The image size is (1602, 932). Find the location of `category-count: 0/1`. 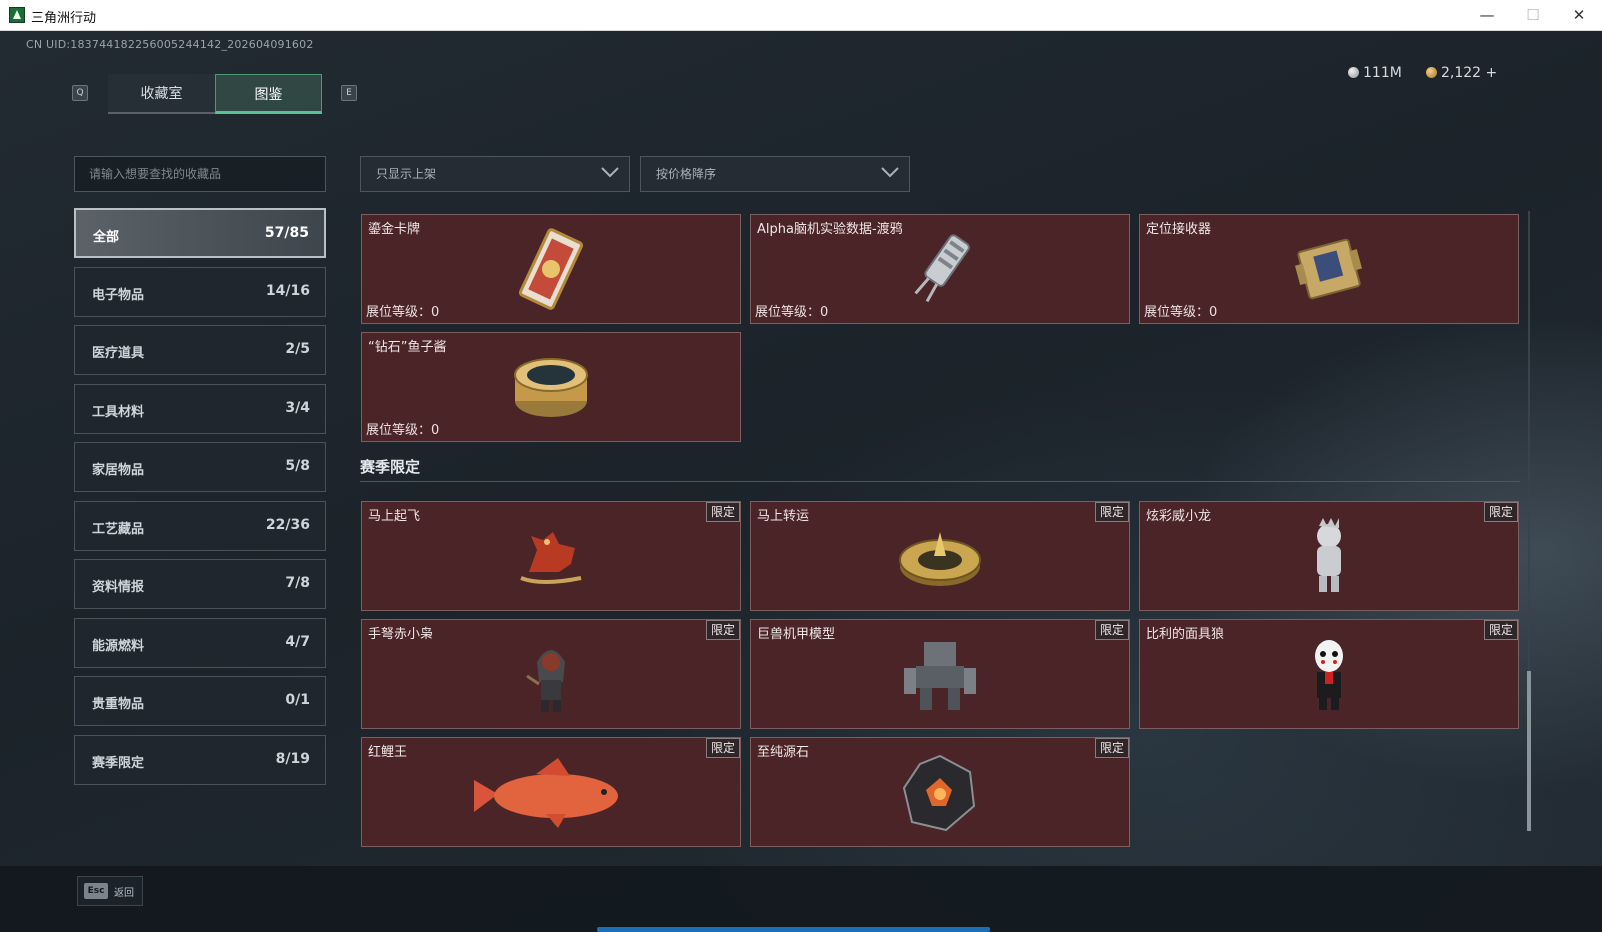

category-count: 0/1 is located at coordinates (297, 700).